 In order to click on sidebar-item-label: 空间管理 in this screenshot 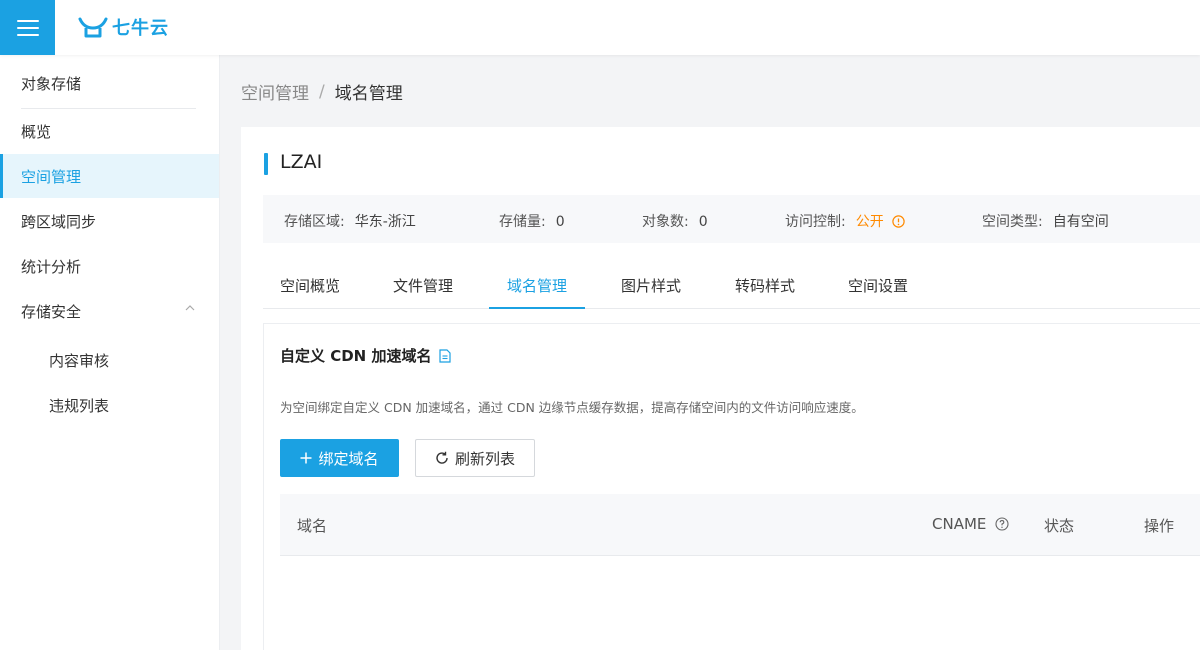, I will do `click(51, 176)`.